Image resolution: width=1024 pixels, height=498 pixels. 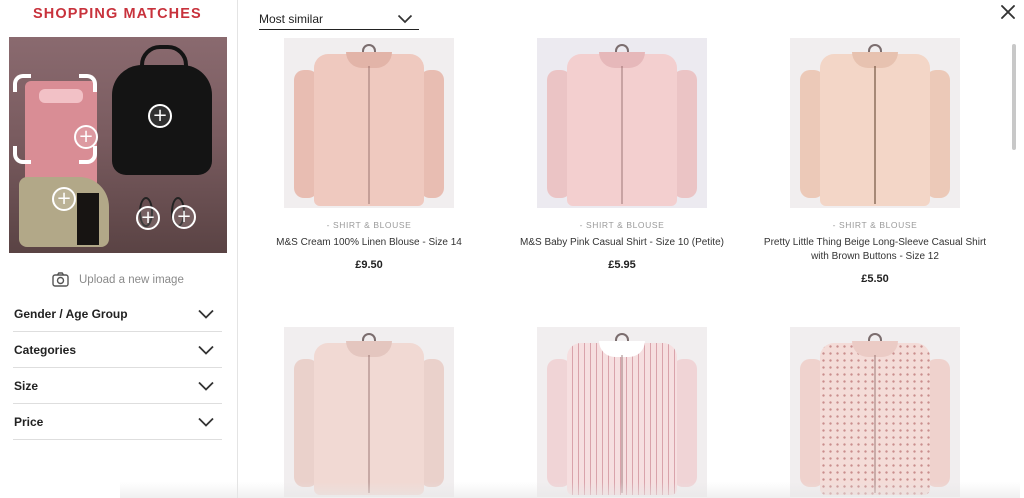 What do you see at coordinates (570, 490) in the screenshot?
I see `bottom-fade` at bounding box center [570, 490].